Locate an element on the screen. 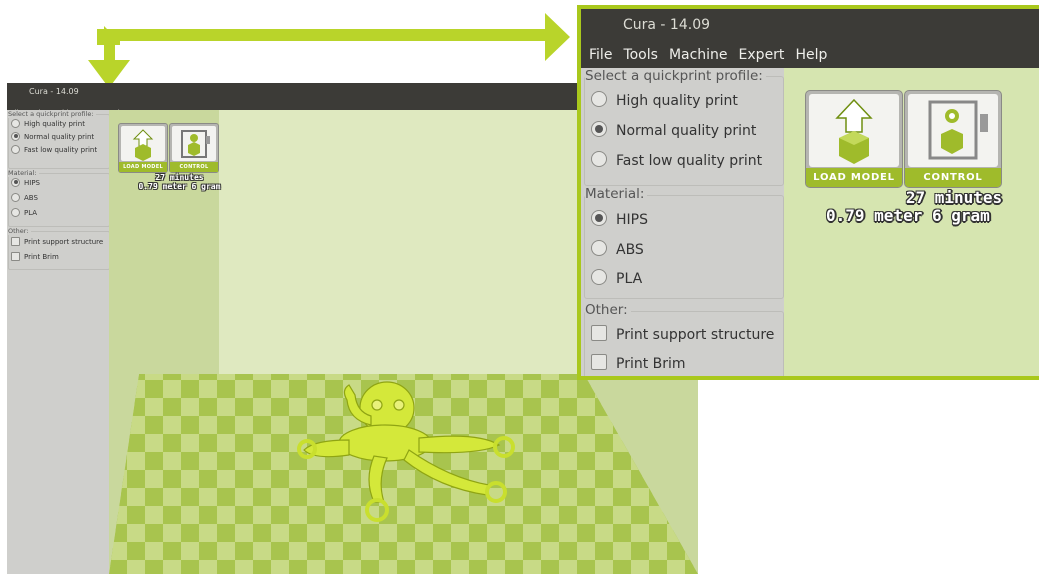  brim-checkbox: Print Brim is located at coordinates (35, 257).